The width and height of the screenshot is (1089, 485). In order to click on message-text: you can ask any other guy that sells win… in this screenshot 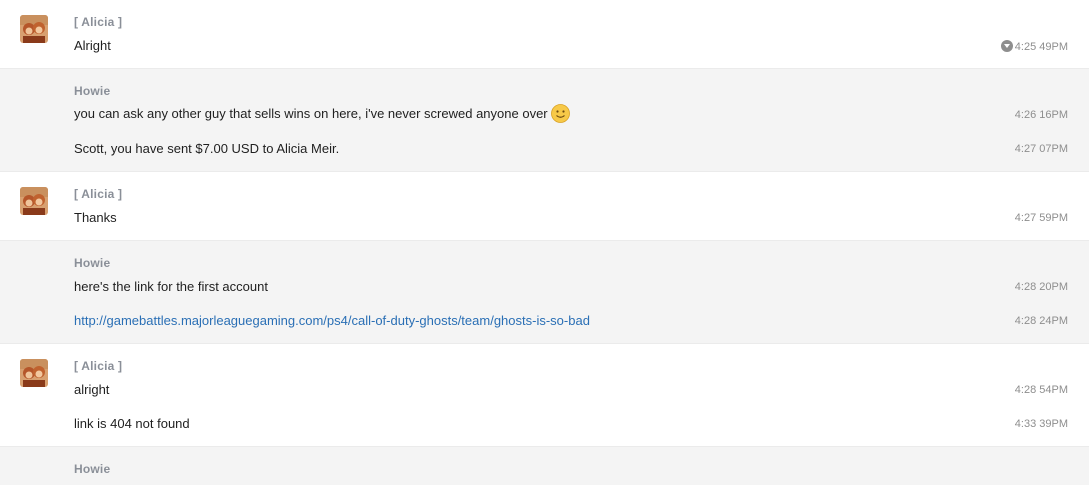, I will do `click(322, 113)`.